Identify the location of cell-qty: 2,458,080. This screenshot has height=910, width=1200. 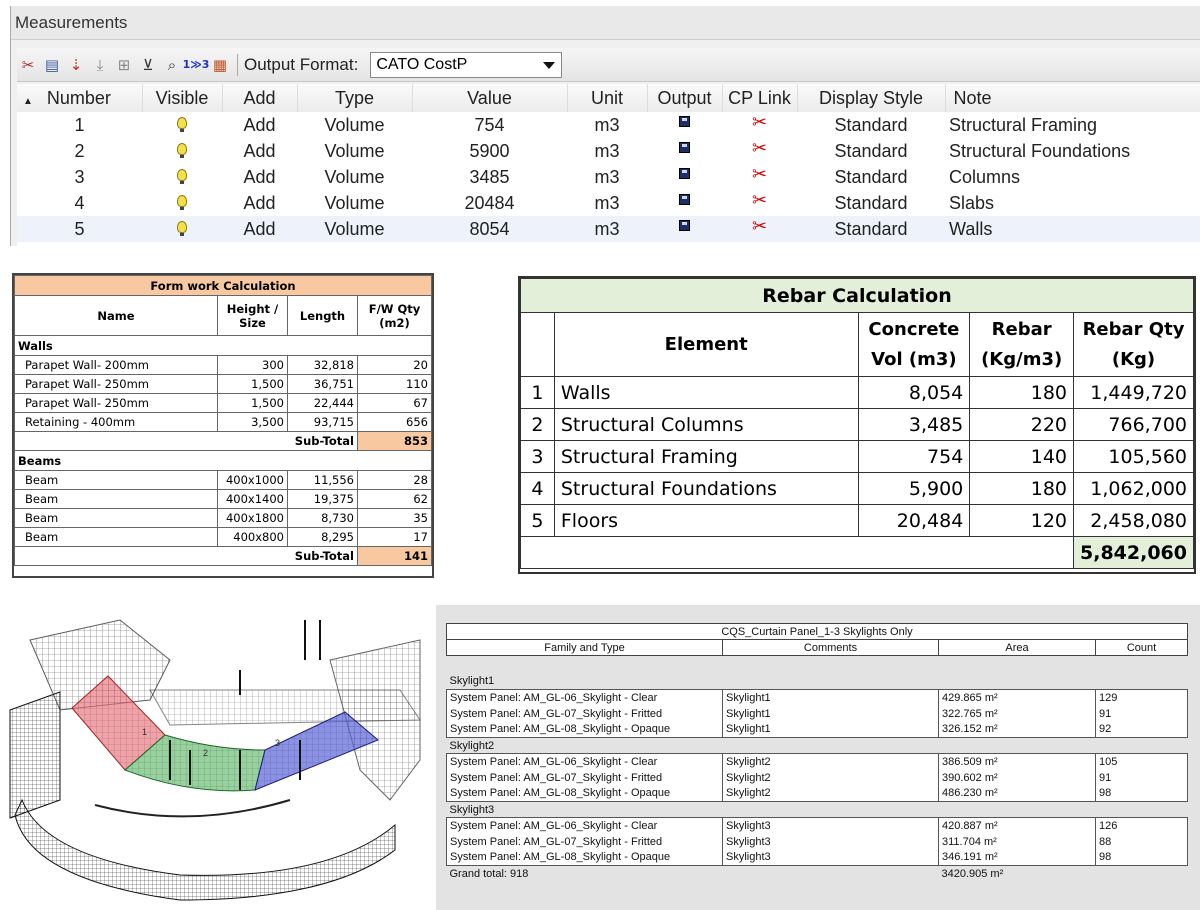
(1133, 520).